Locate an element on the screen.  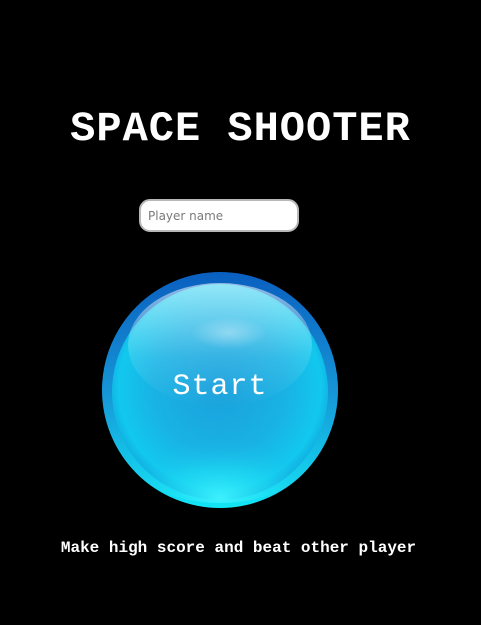
tagline: Make high score and beat other player is located at coordinates (238, 548).